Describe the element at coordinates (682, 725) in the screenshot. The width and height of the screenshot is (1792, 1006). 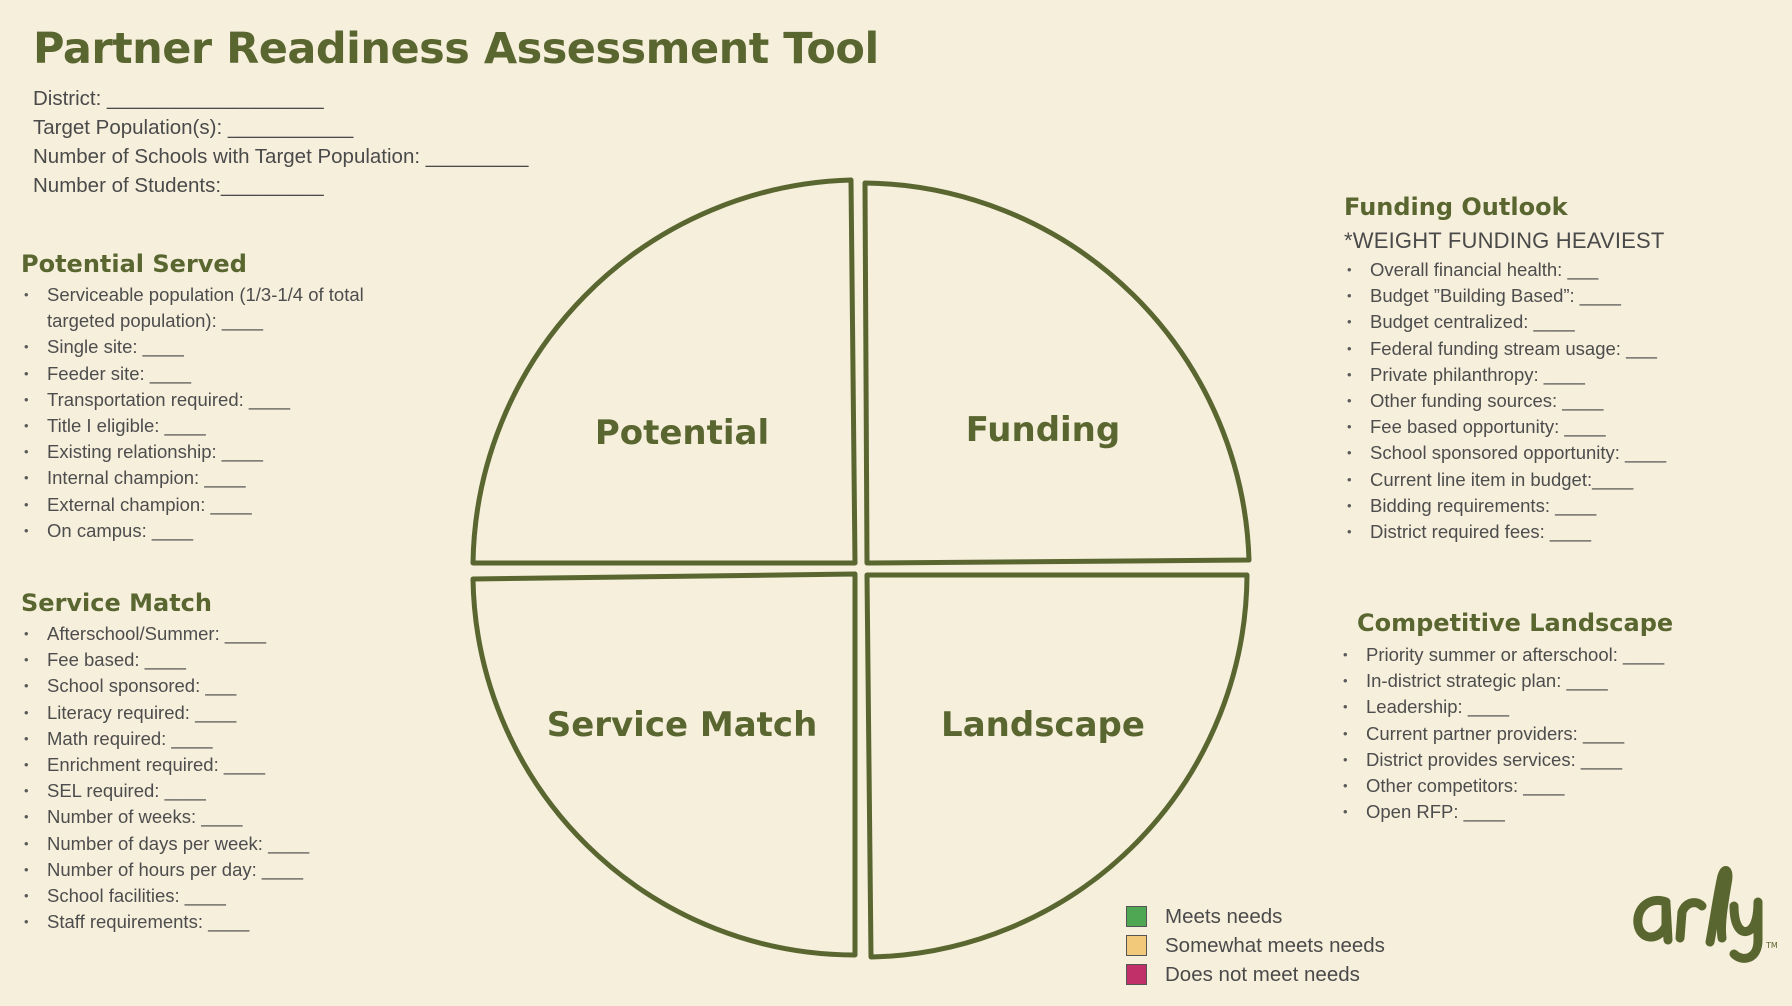
I see `quadrant-label-service-match: Service Match` at that location.